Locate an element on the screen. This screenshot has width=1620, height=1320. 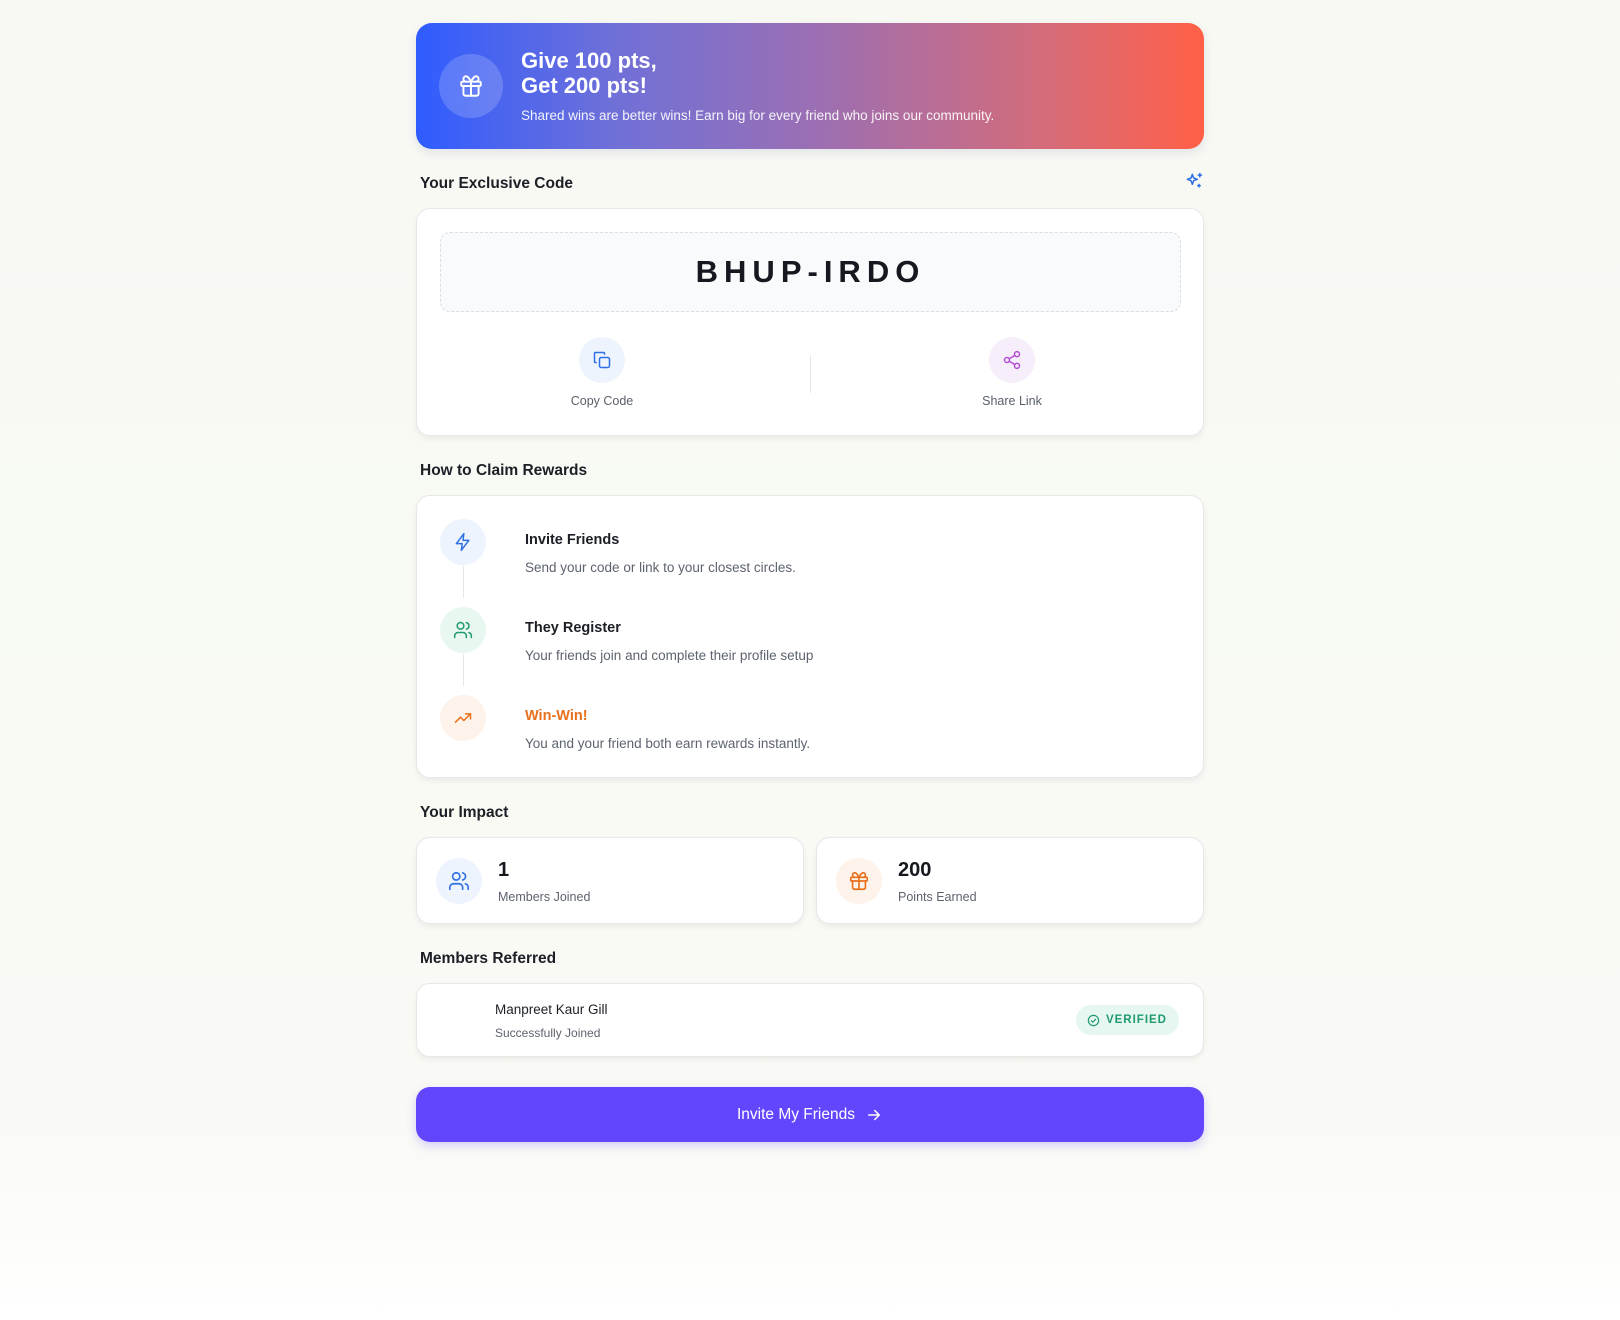
check-circle-icon is located at coordinates (1093, 1020).